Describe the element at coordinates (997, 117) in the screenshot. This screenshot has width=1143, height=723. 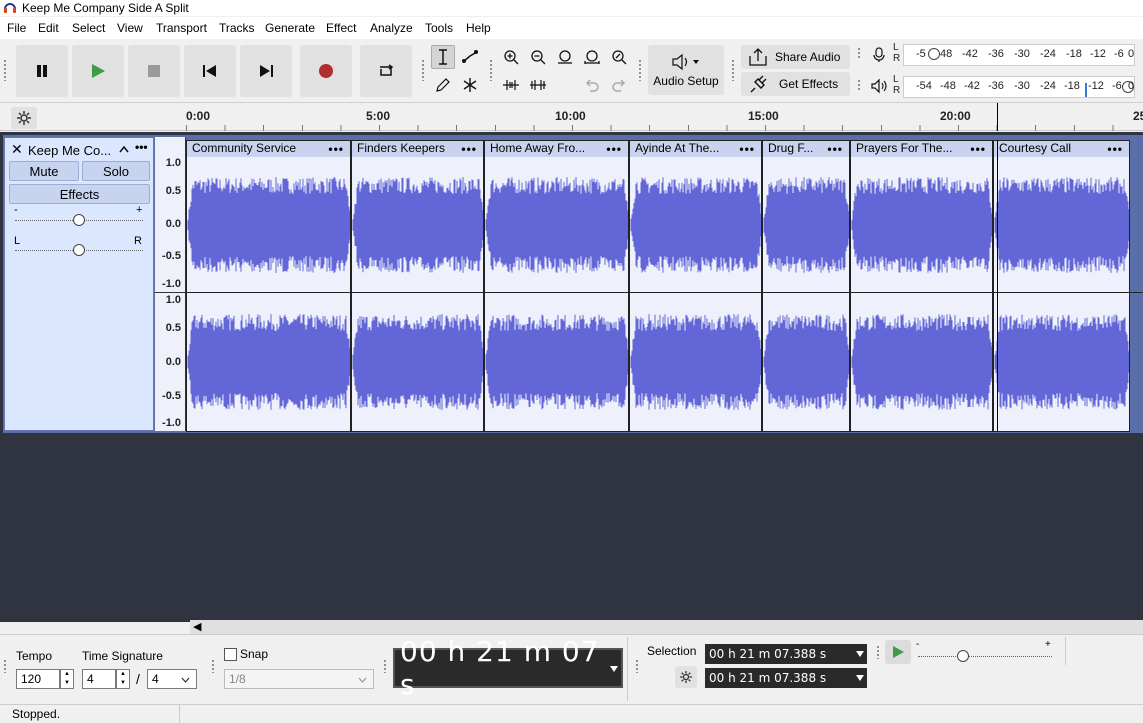
I see `playhead-marker` at that location.